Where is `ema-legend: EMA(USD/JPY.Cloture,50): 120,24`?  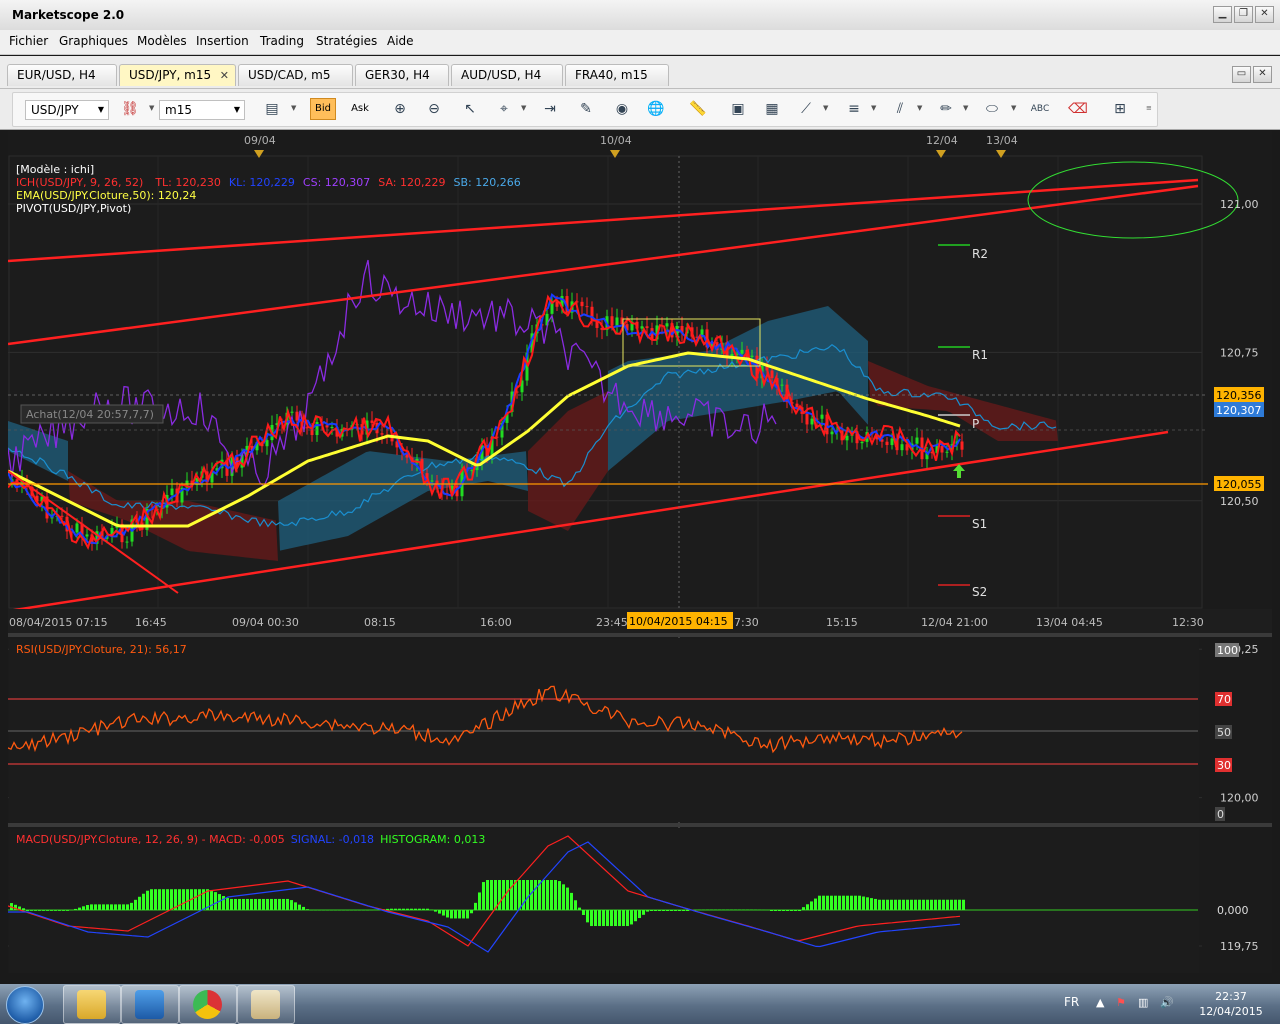
ema-legend: EMA(USD/JPY.Cloture,50): 120,24 is located at coordinates (106, 195).